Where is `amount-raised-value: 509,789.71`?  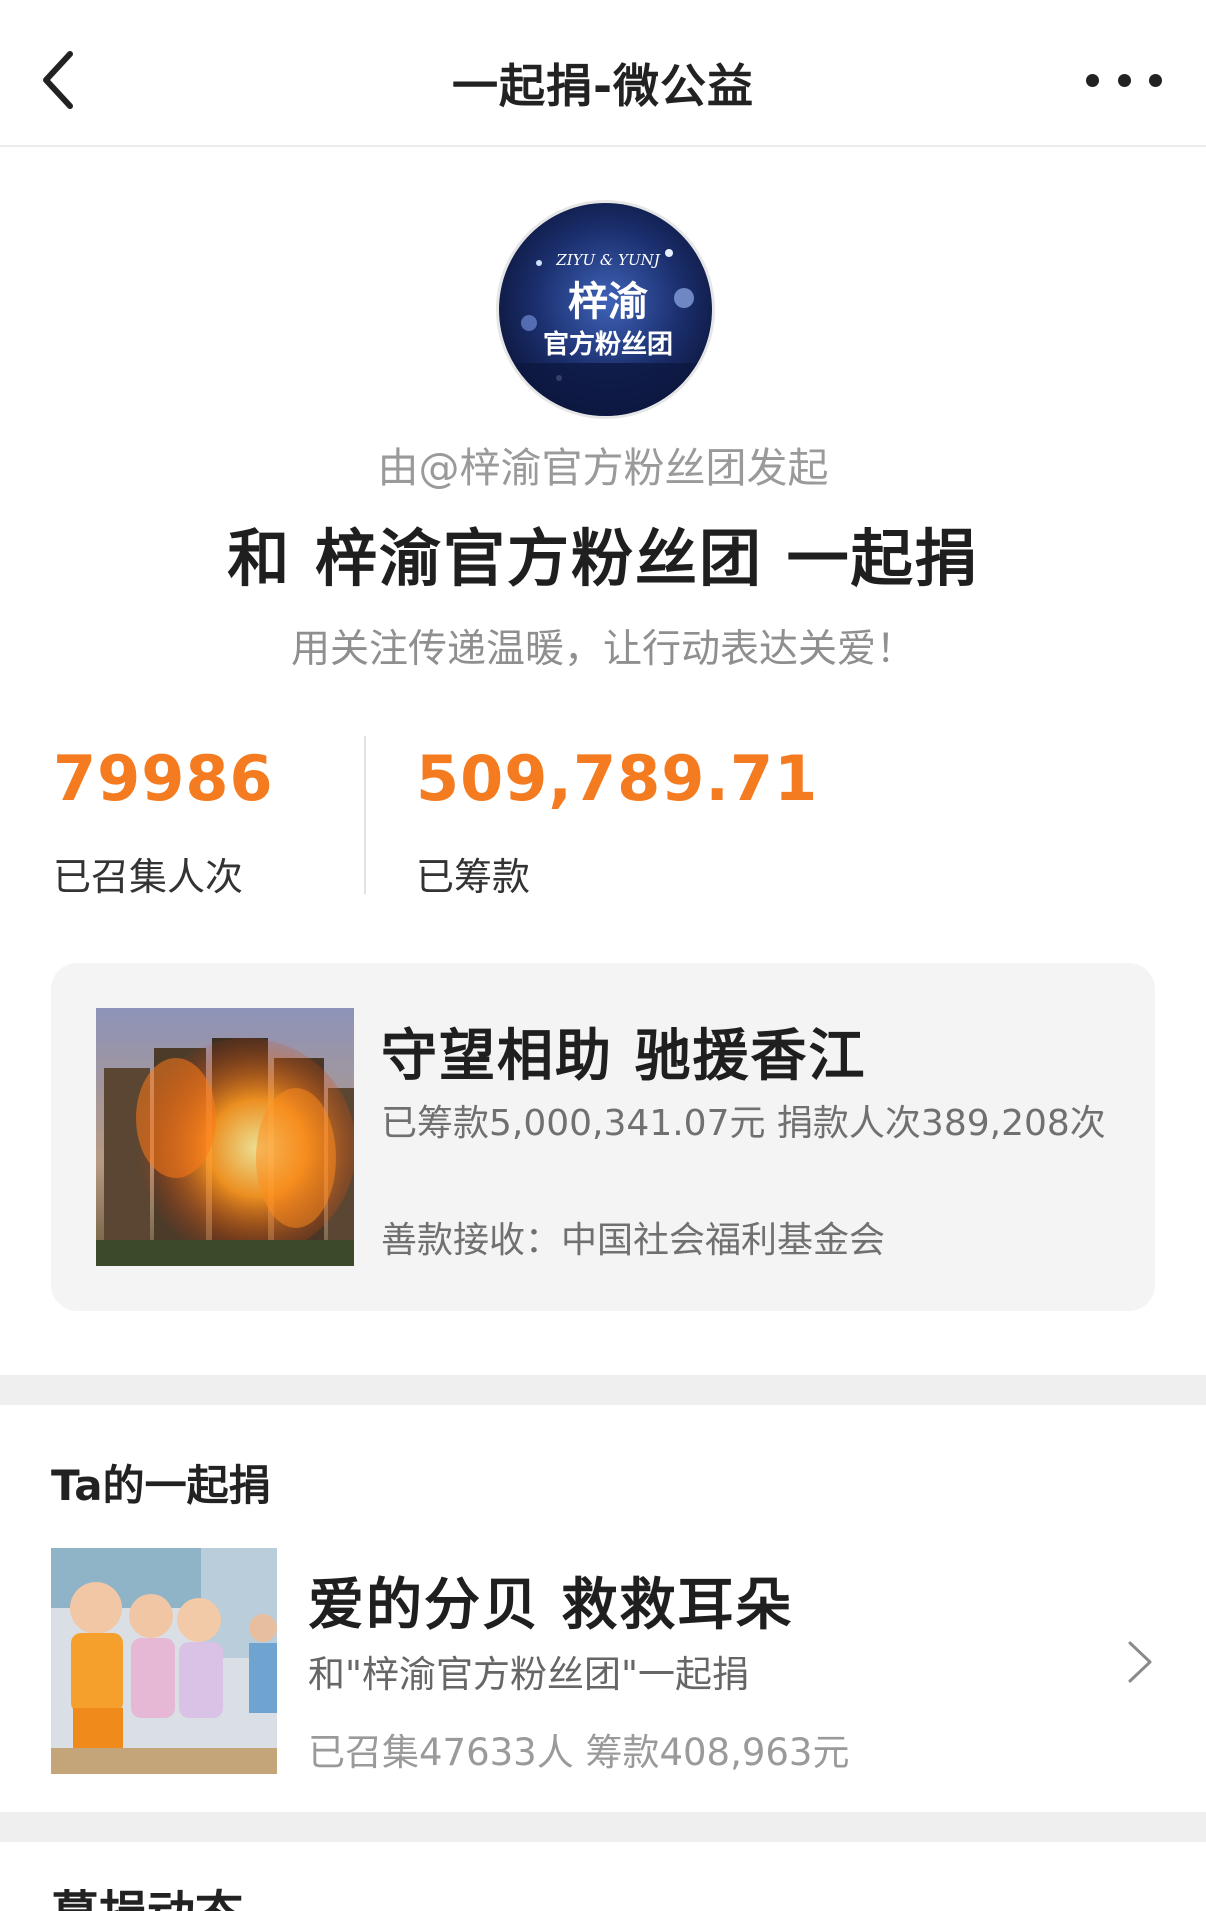
amount-raised-value: 509,789.71 is located at coordinates (617, 778).